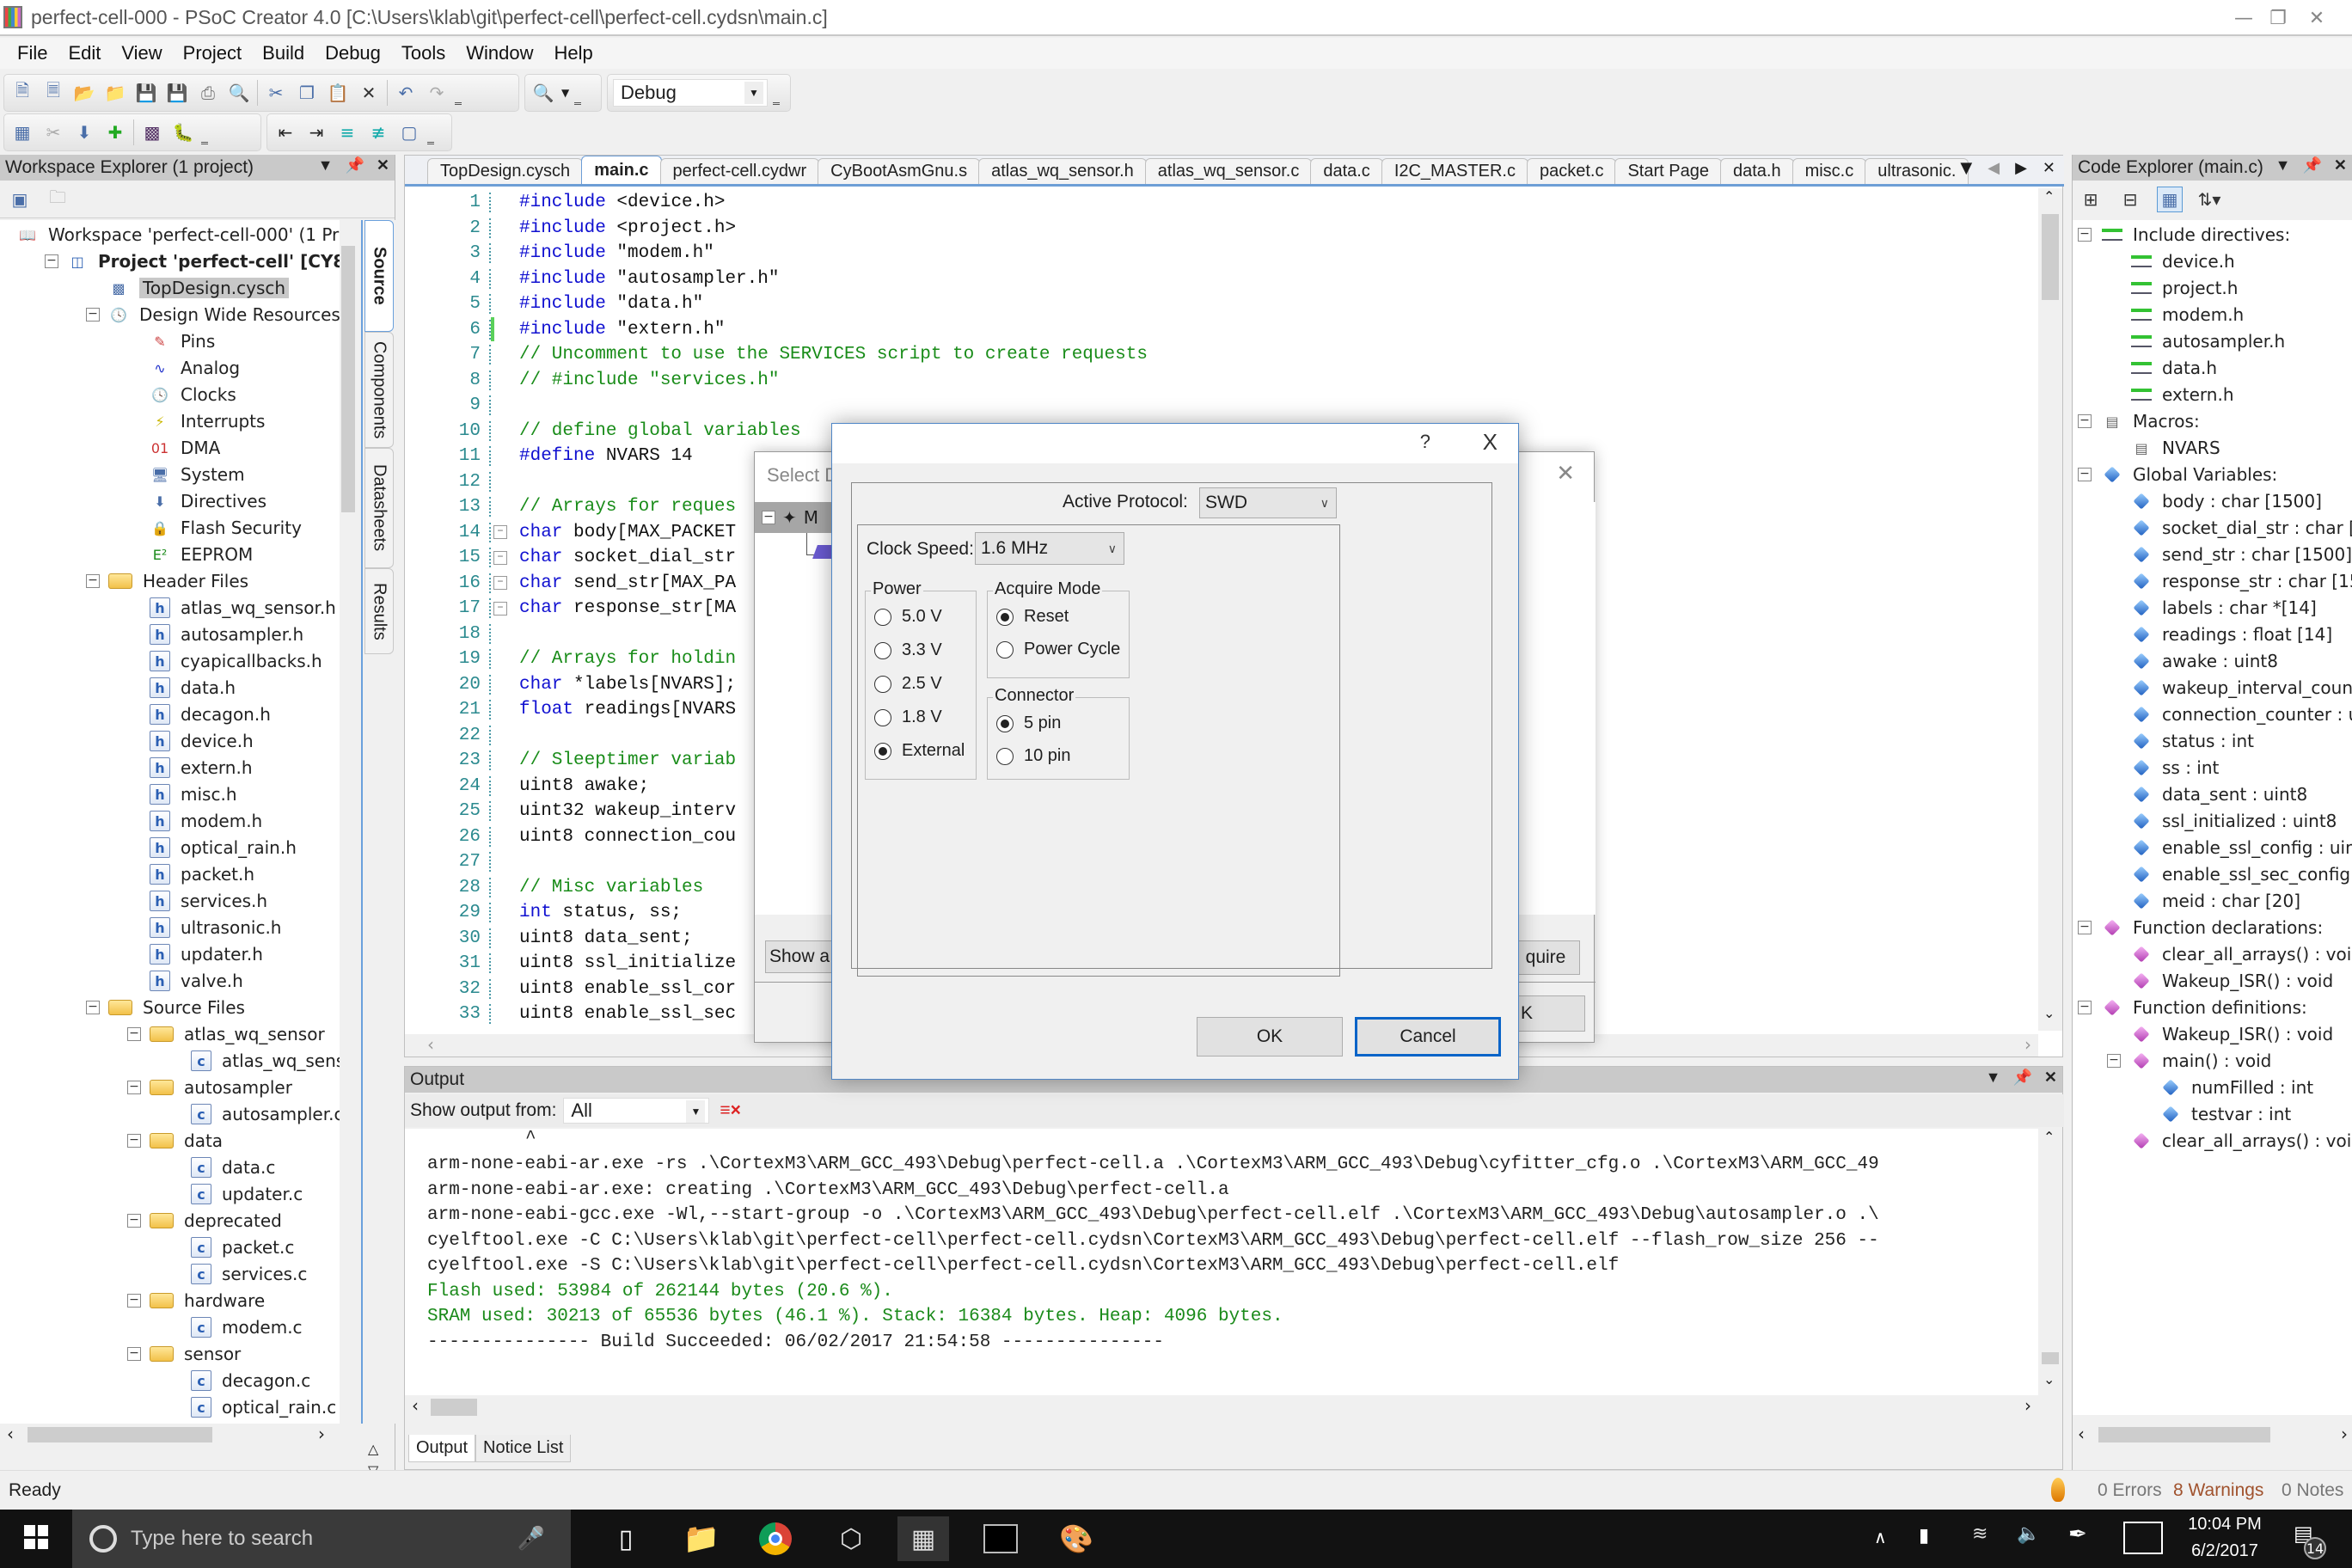  I want to click on volume-icon: 🔈, so click(2028, 1534).